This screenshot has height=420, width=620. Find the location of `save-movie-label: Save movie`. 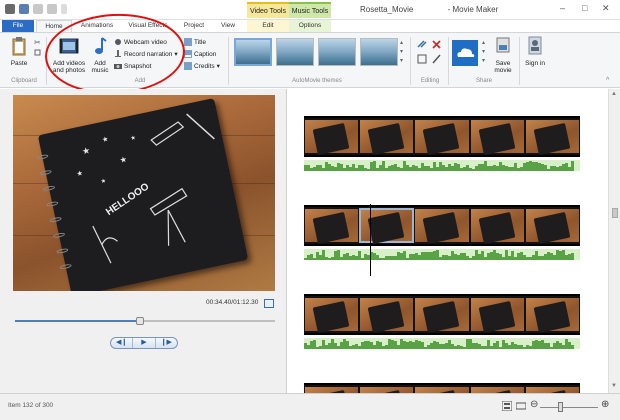

save-movie-label: Save movie is located at coordinates (503, 67).